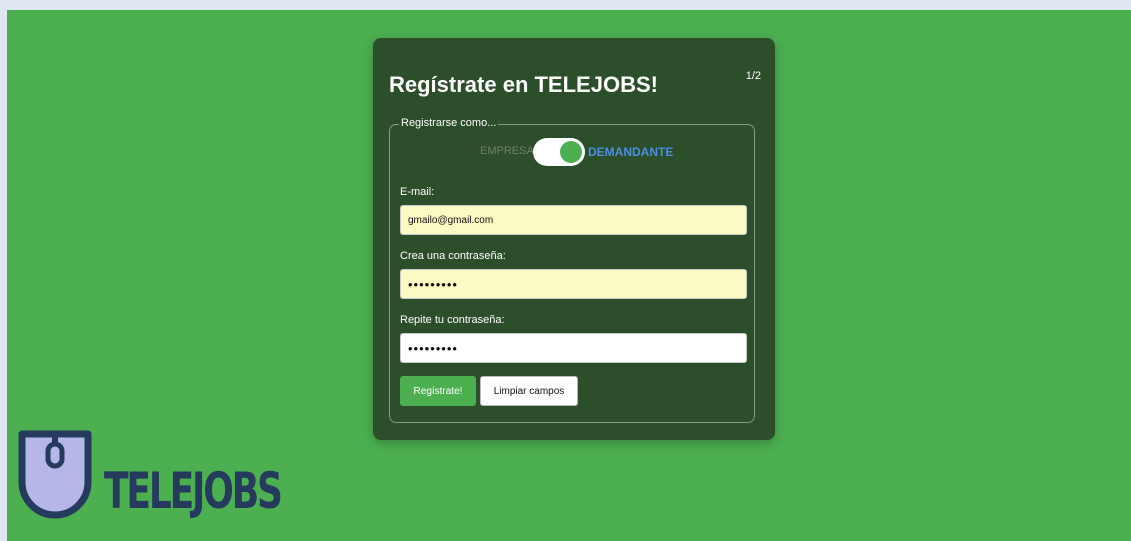 This screenshot has height=541, width=1131. I want to click on email-label: E-mail:, so click(417, 192).